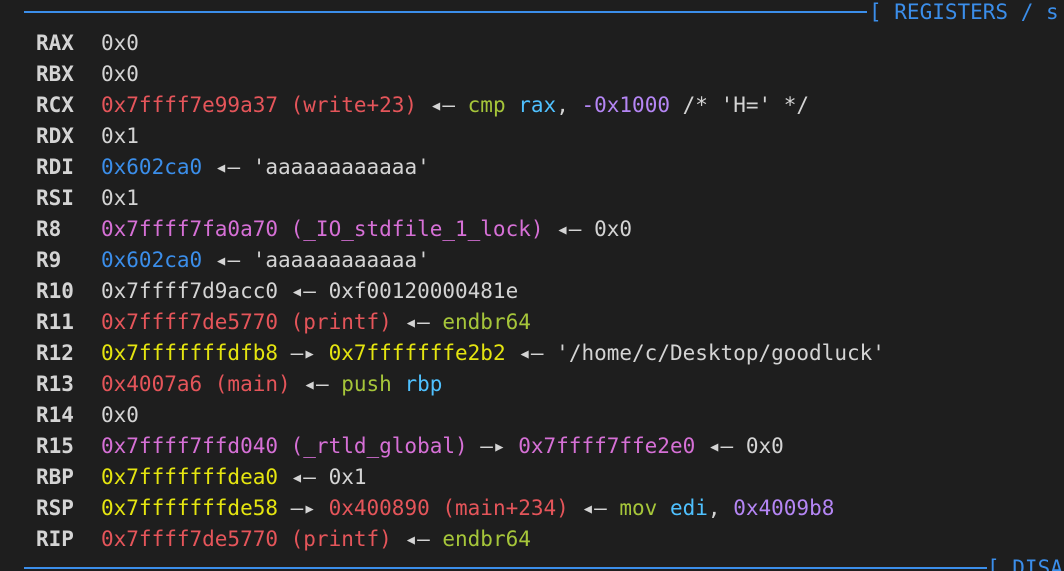 This screenshot has height=571, width=1064. Describe the element at coordinates (448, 508) in the screenshot. I see `value-segment: 0x400890 (main+234)` at that location.